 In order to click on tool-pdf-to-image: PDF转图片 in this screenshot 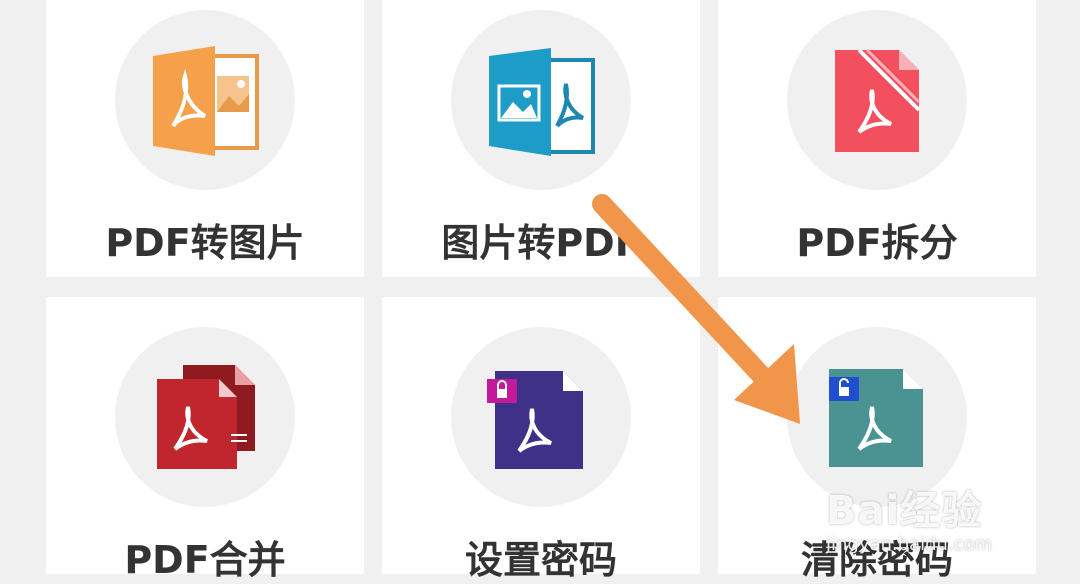, I will do `click(205, 138)`.